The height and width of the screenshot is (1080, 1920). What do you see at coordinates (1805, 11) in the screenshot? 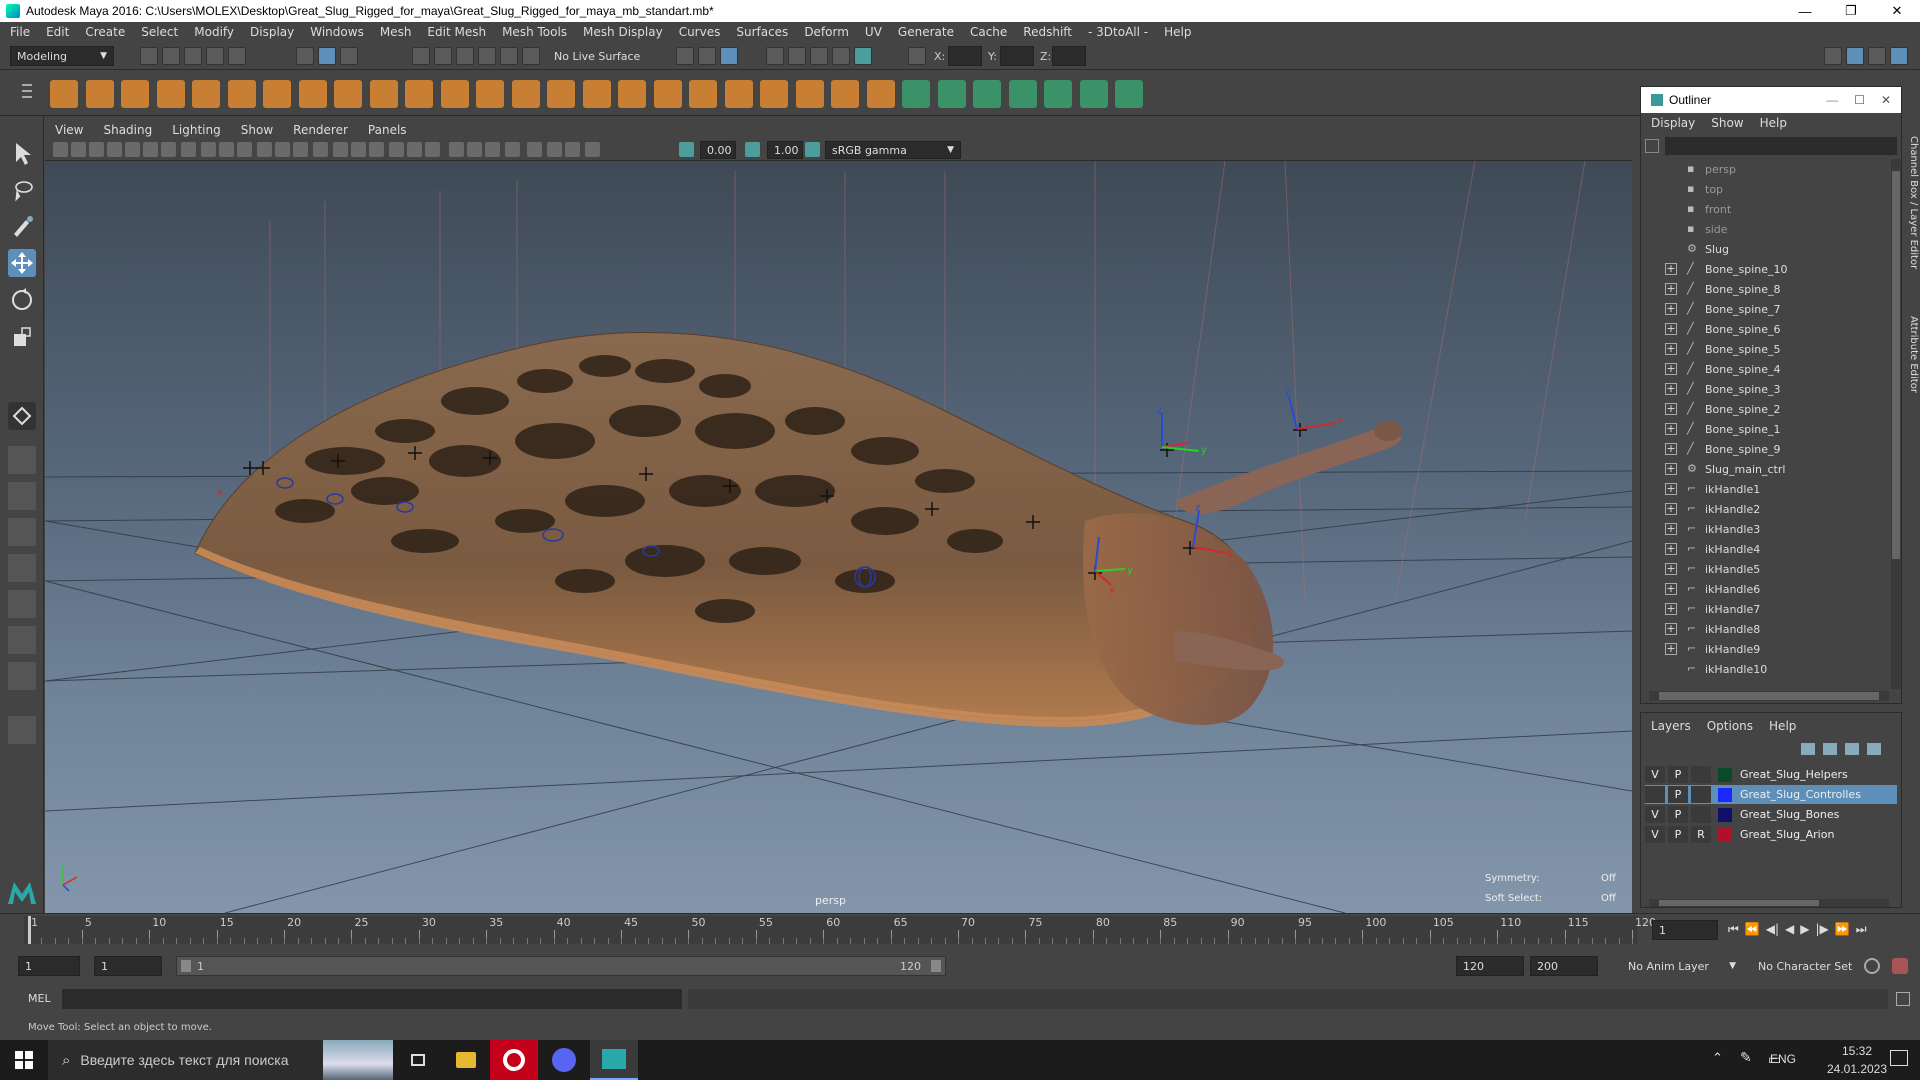
I see `minimize-button: —` at bounding box center [1805, 11].